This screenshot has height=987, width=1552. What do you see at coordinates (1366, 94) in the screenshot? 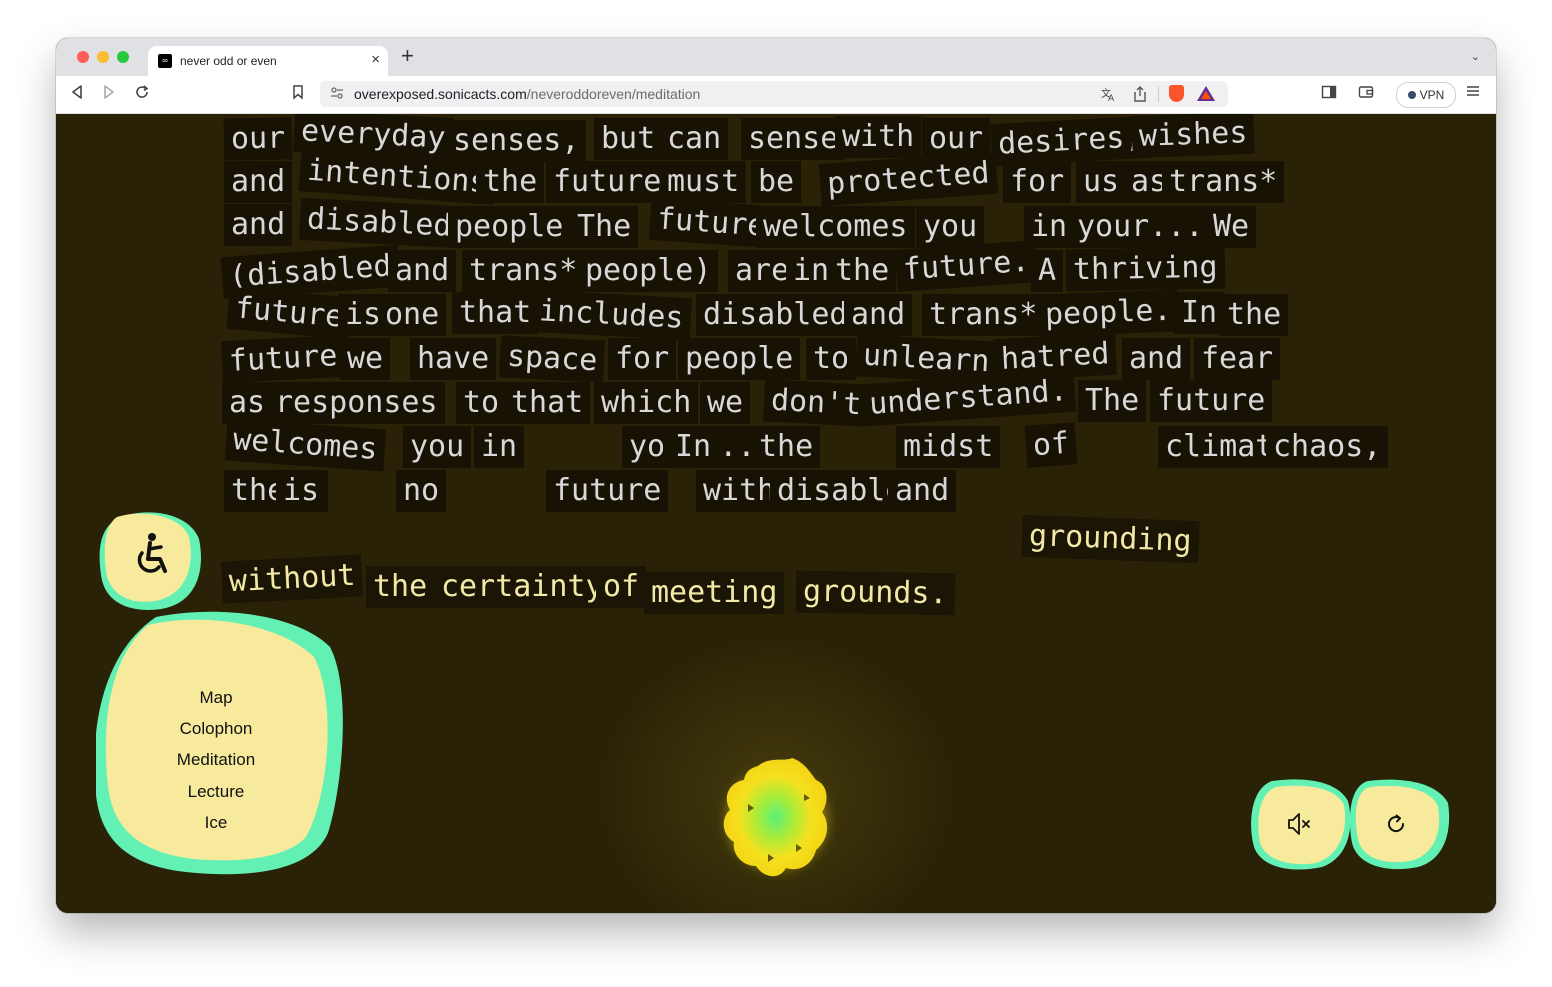
I see `wallet-icon` at bounding box center [1366, 94].